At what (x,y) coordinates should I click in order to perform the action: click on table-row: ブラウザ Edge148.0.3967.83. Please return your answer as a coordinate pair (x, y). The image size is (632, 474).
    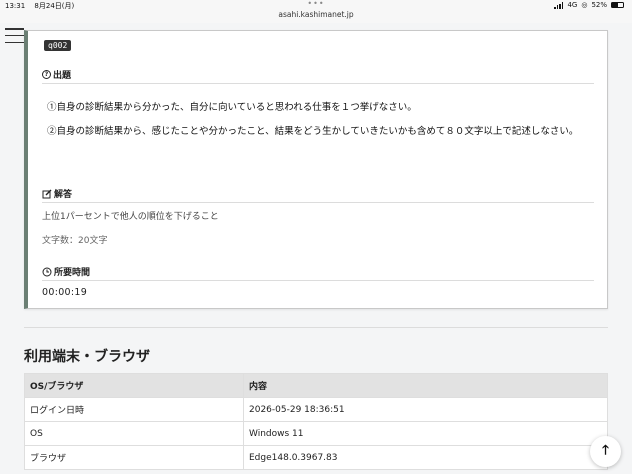
    Looking at the image, I should click on (316, 457).